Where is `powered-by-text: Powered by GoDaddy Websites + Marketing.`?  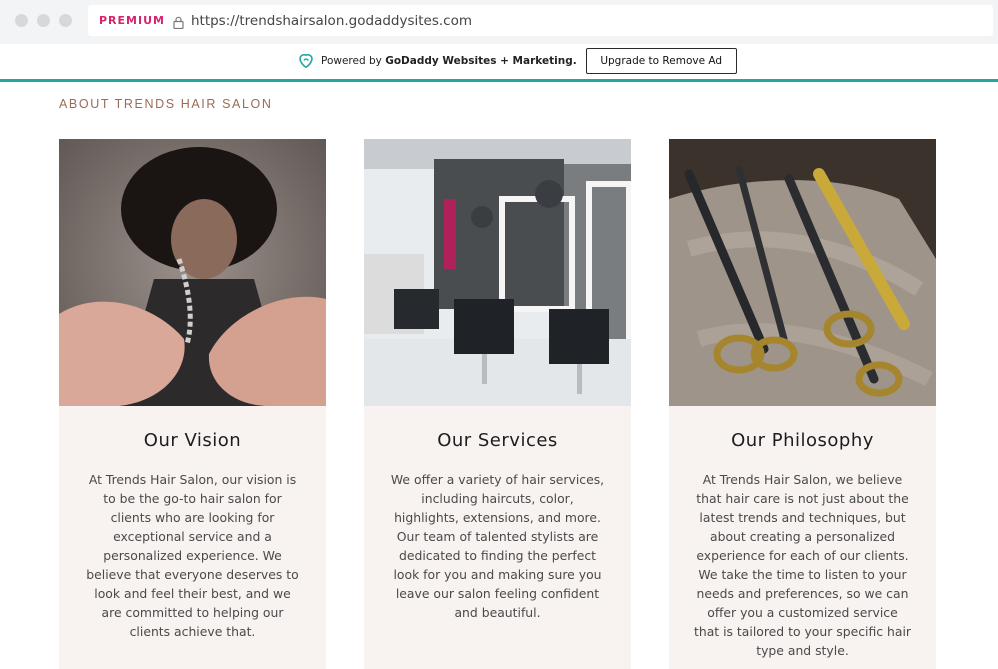 powered-by-text: Powered by GoDaddy Websites + Marketing. is located at coordinates (449, 61).